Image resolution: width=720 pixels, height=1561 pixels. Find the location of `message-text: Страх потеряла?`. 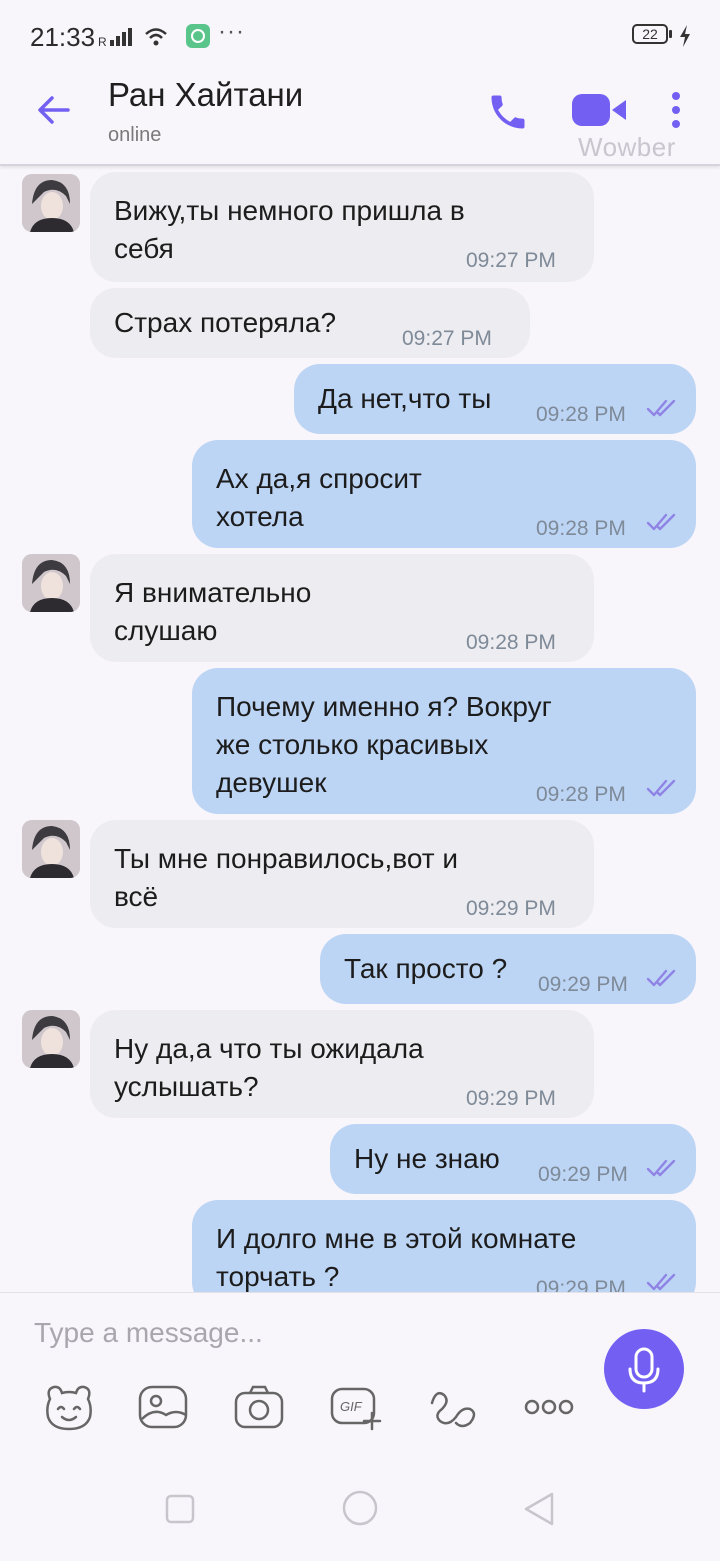

message-text: Страх потеряла? is located at coordinates (225, 322).